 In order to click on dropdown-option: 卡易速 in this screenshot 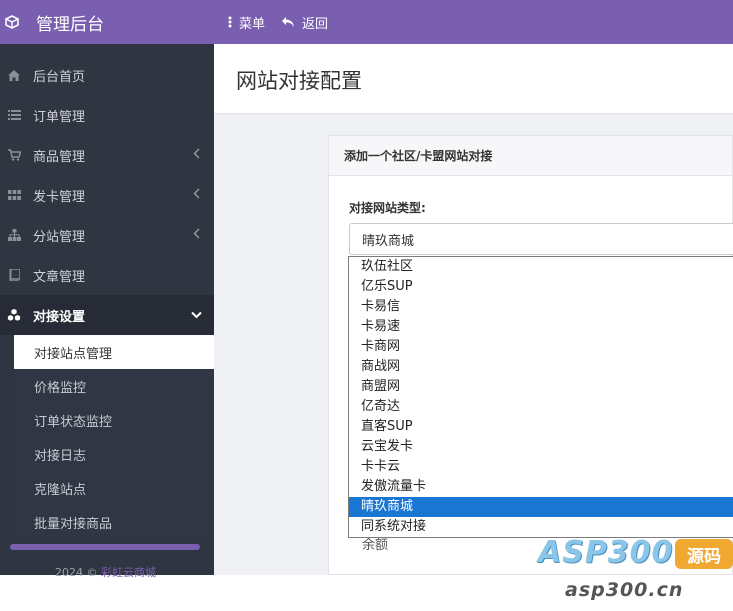, I will do `click(541, 327)`.